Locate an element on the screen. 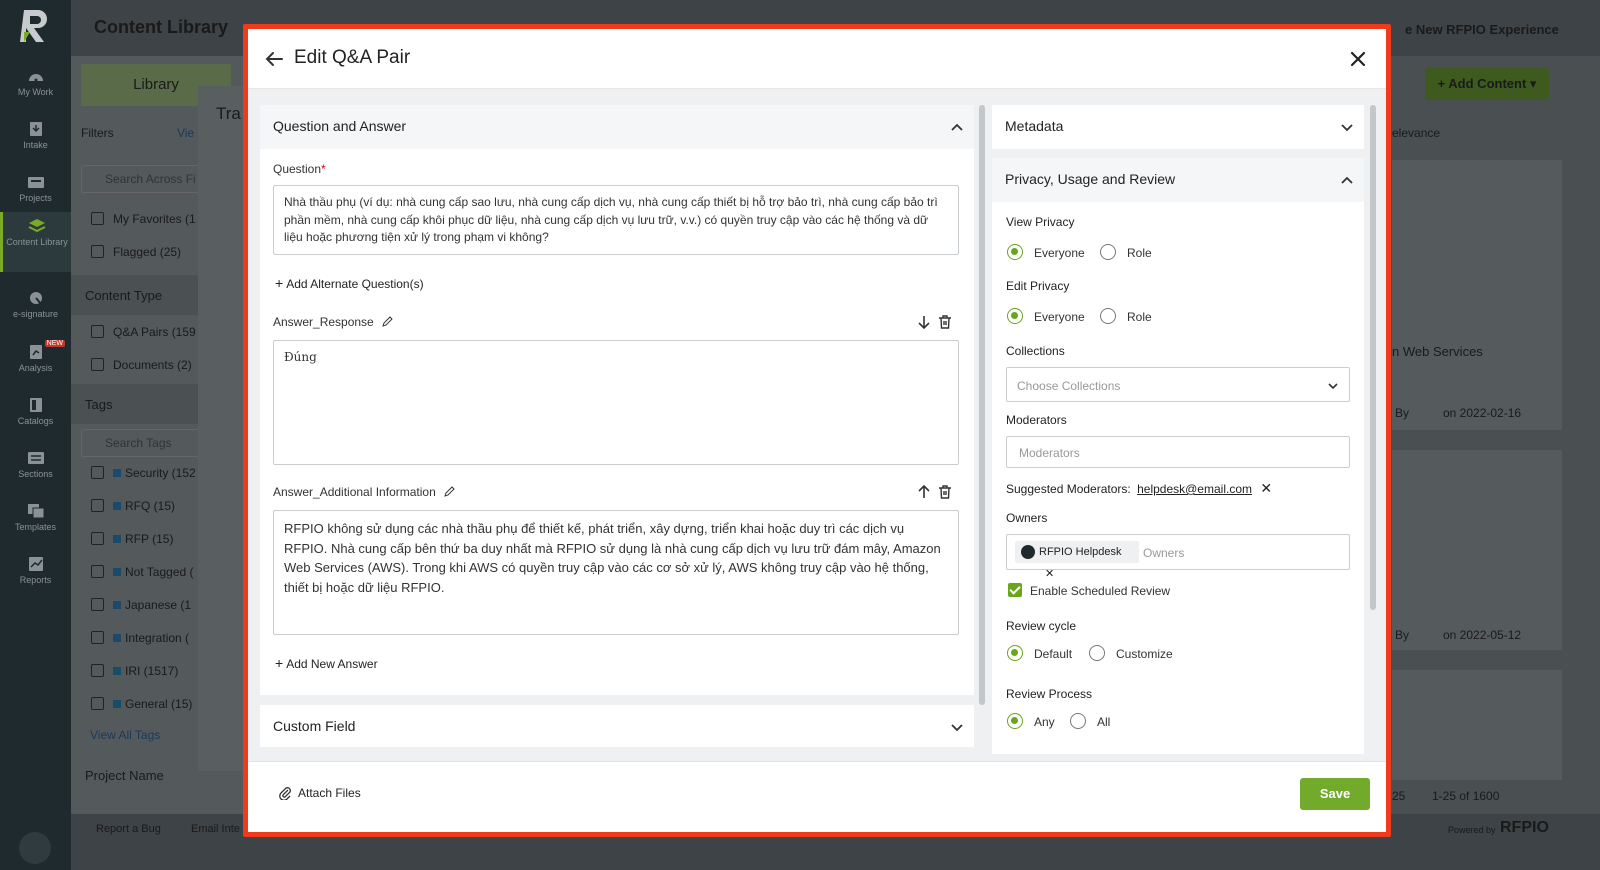 The height and width of the screenshot is (870, 1600). view-privacy-role-radio is located at coordinates (1108, 252).